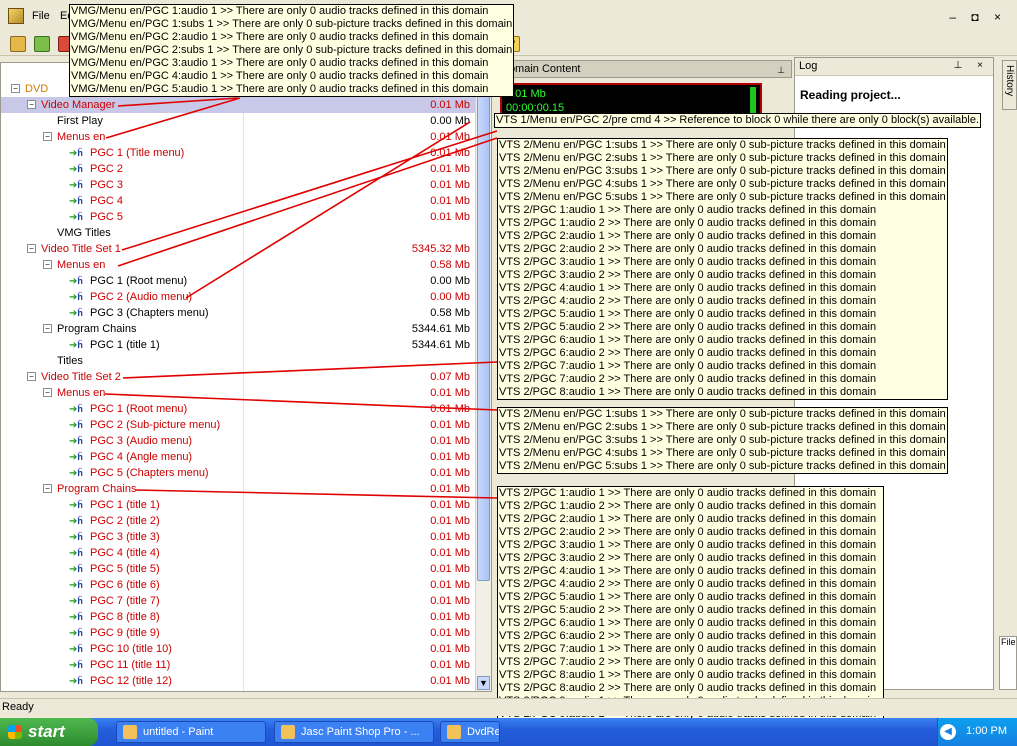 This screenshot has height=746, width=1017. Describe the element at coordinates (141, 441) in the screenshot. I see `tree-label: PGC 3 (Audio menu)` at that location.